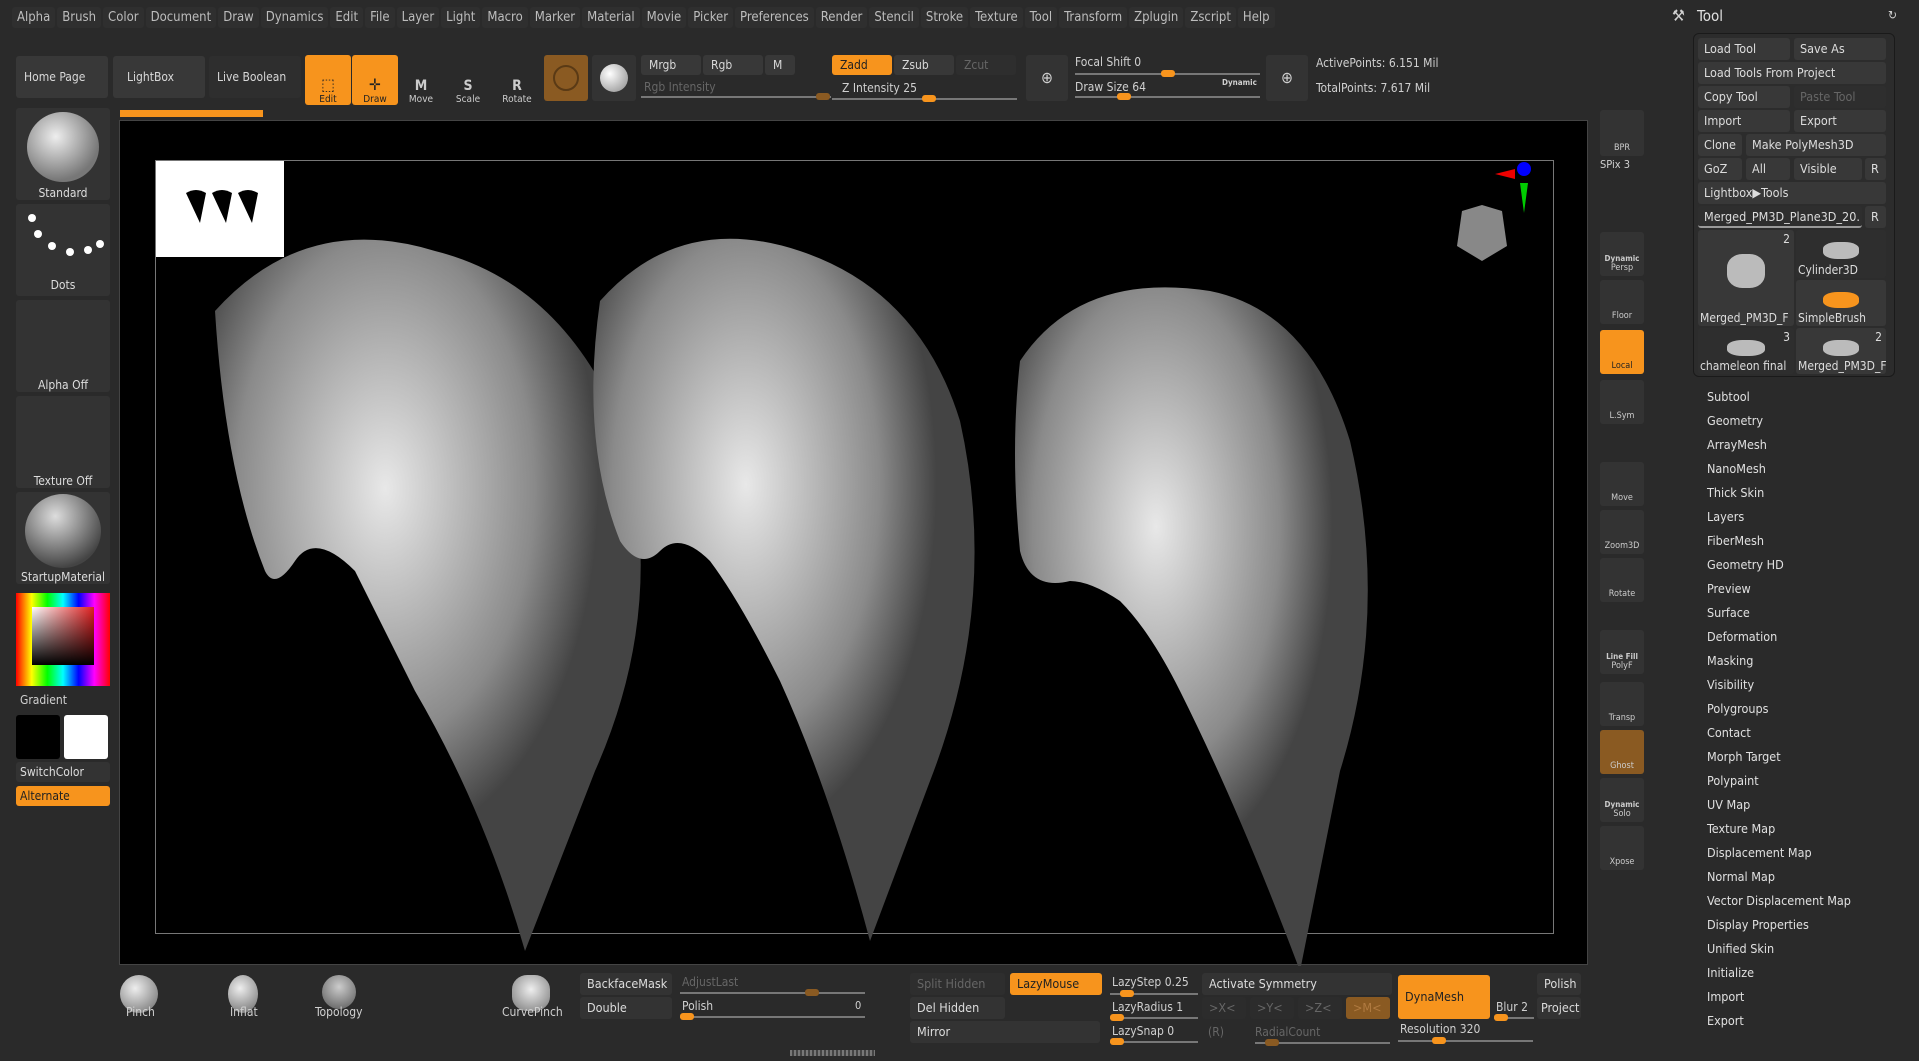 This screenshot has height=1061, width=1919. Describe the element at coordinates (1272, 1008) in the screenshot. I see `sym-y-button: >Y<` at that location.